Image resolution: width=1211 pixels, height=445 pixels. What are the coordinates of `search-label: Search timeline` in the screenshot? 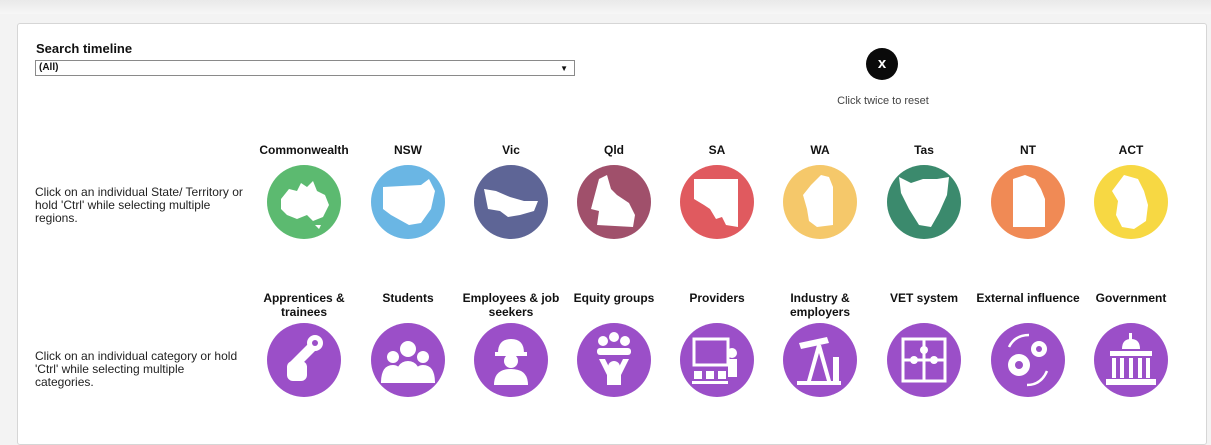 It's located at (84, 48).